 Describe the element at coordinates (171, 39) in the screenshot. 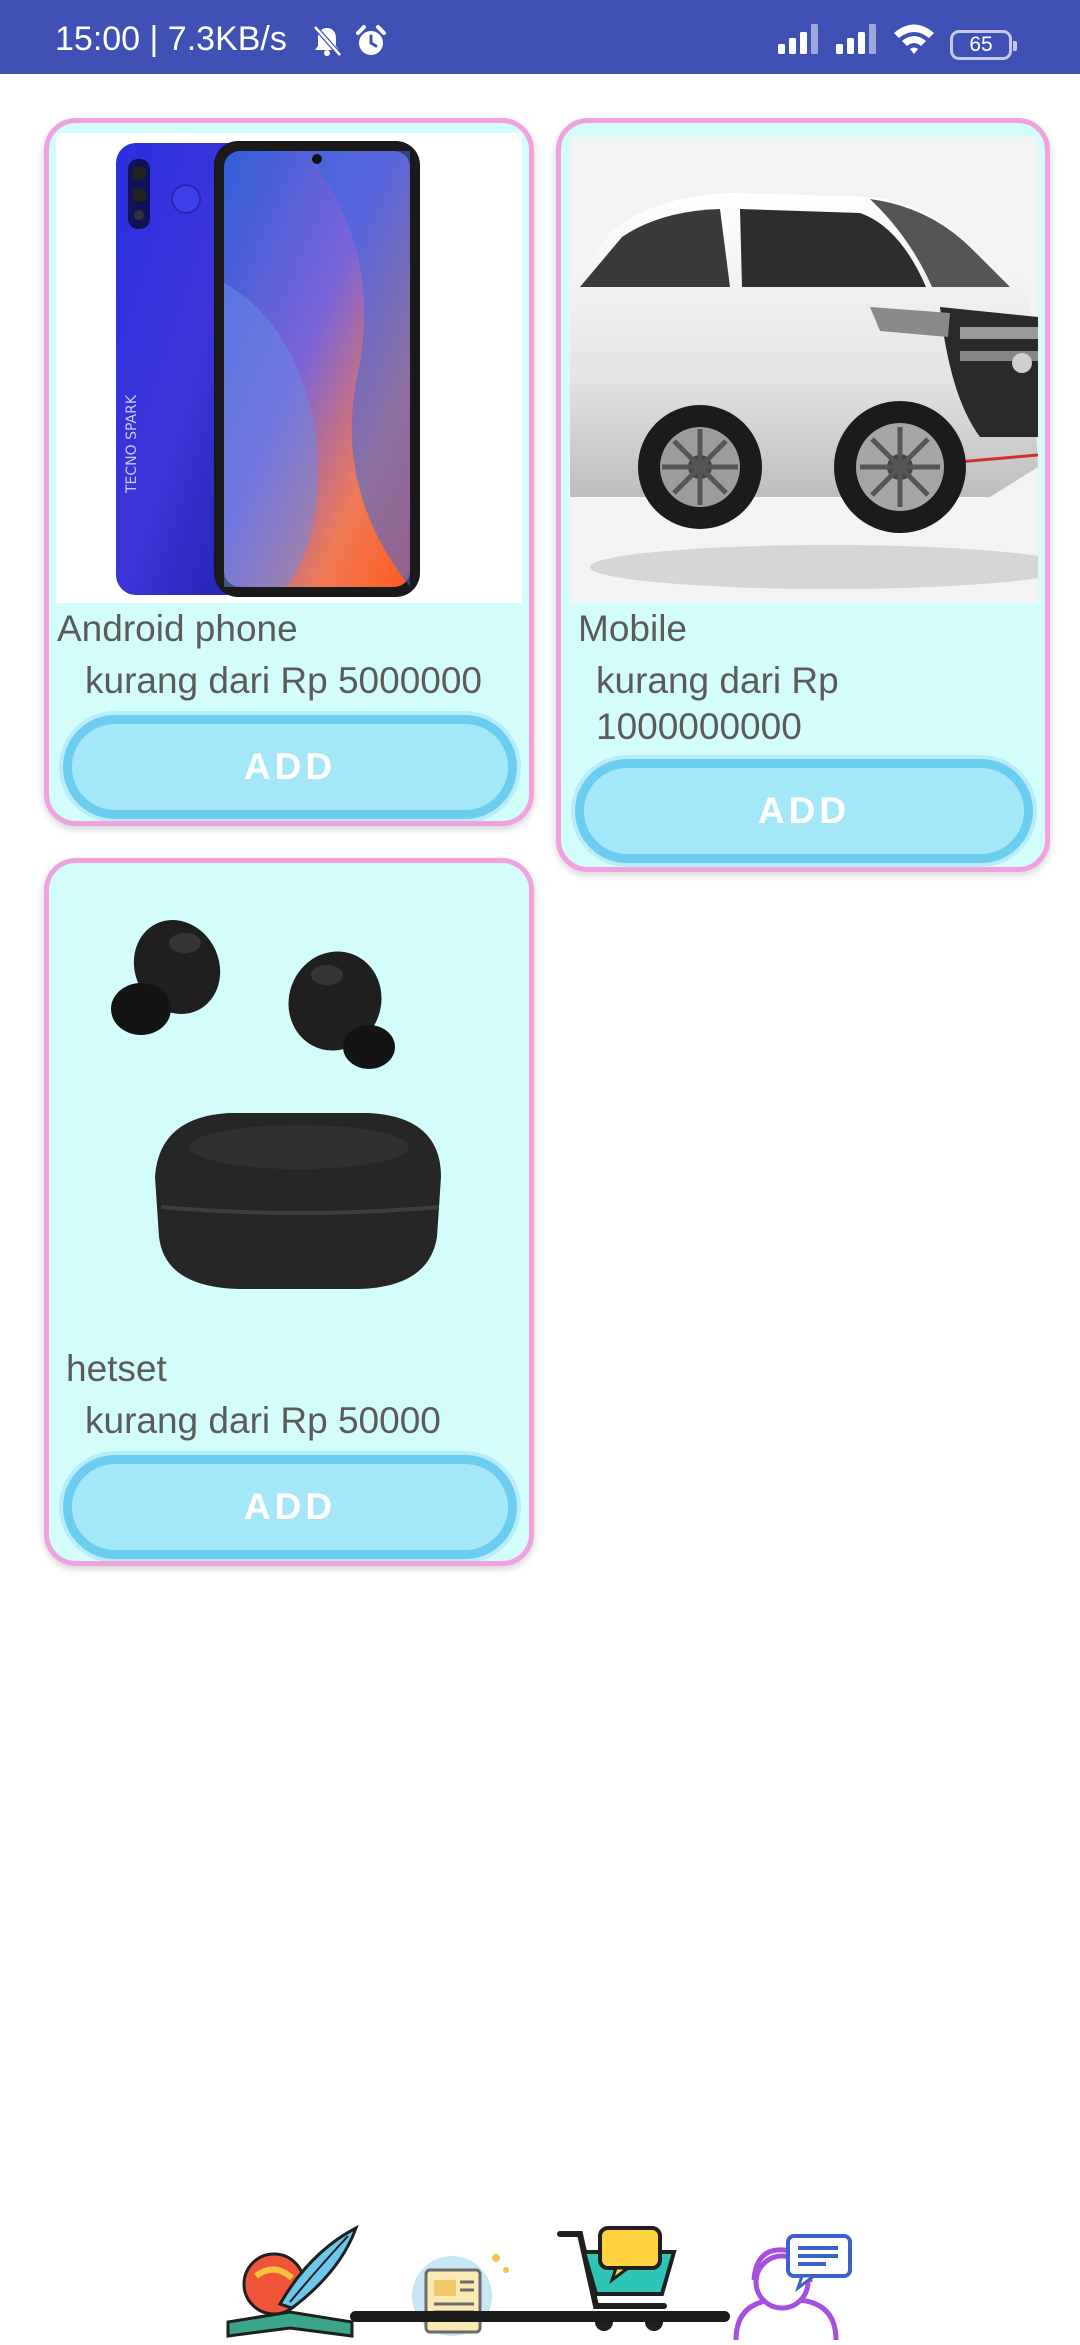

I see `status-time: 15:00 | 7.3KB/s` at that location.